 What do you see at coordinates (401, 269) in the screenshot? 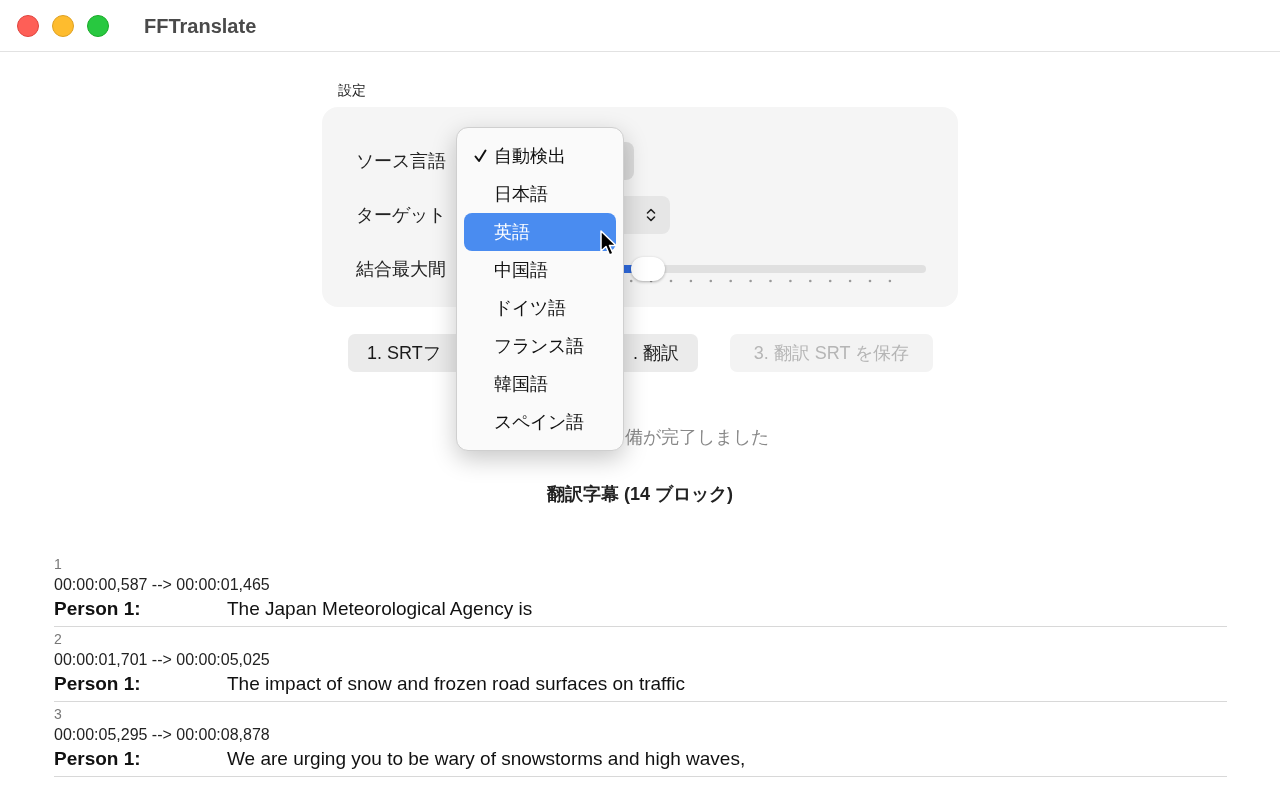
I see `merge-gap-label: 結合最大間` at bounding box center [401, 269].